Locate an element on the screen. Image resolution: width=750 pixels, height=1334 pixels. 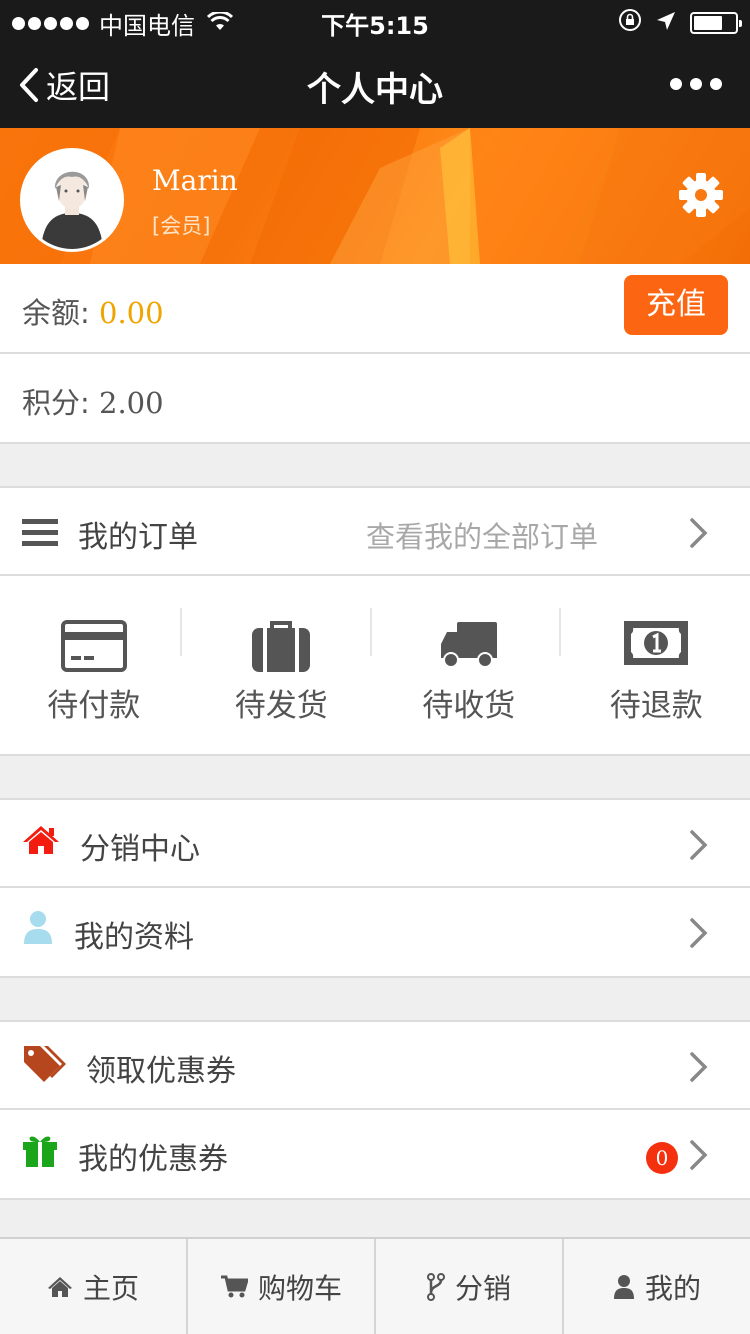
order-status-label: 待退款 is located at coordinates (656, 706).